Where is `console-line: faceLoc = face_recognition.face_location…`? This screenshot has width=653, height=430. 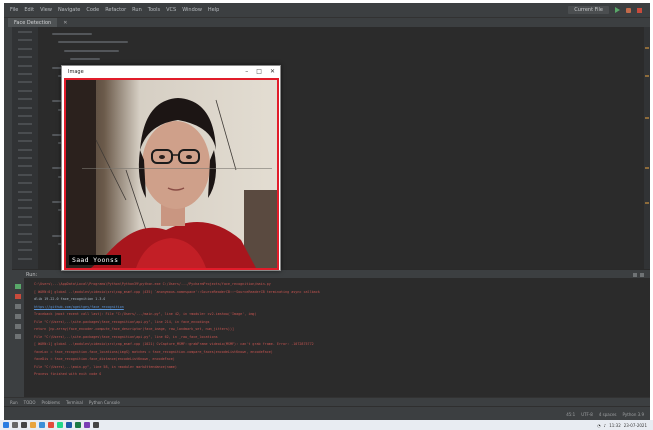
console-line: faceLoc = face_recognition.face_location… is located at coordinates (153, 351).